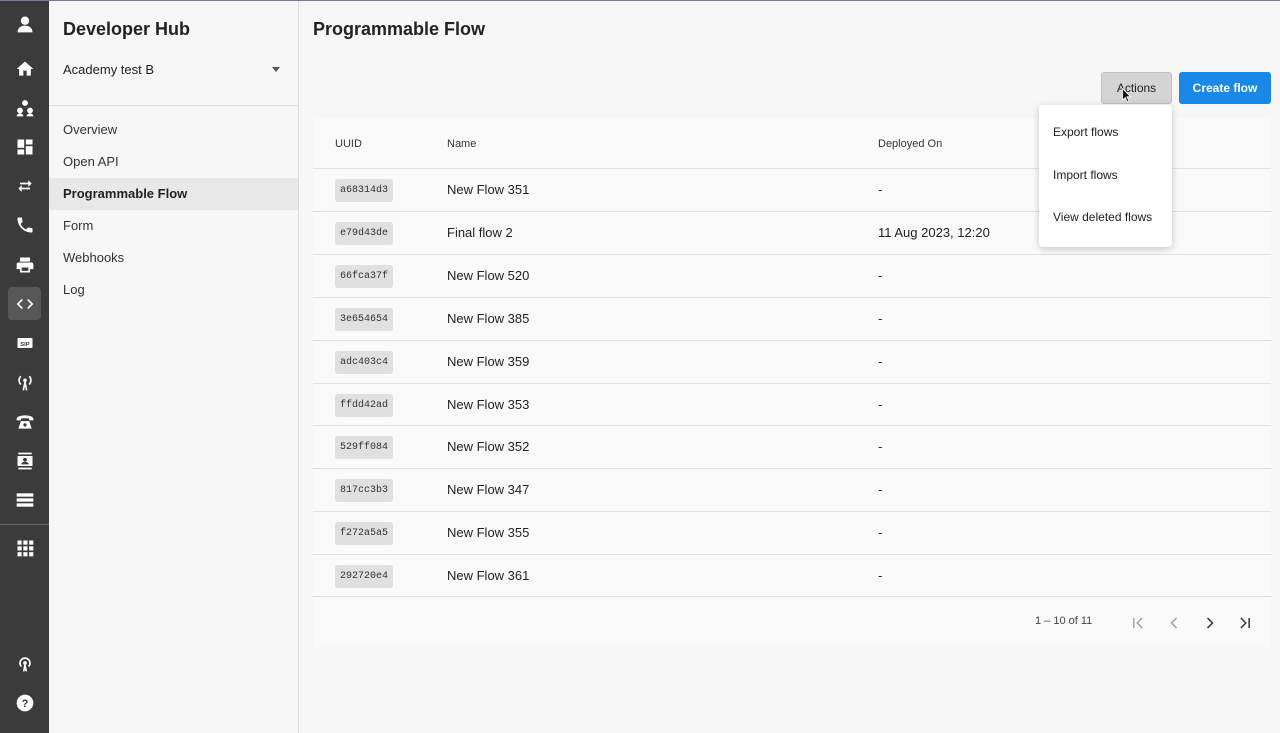 Image resolution: width=1280 pixels, height=733 pixels. Describe the element at coordinates (792, 318) in the screenshot. I see `table-row: 3e654654 New Flow 385 -` at that location.